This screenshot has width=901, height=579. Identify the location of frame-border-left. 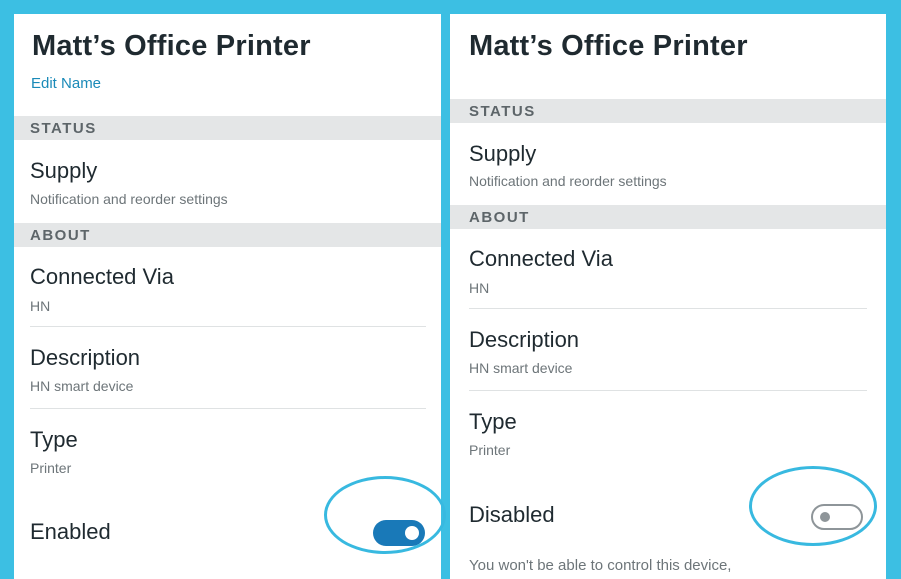
(7, 289).